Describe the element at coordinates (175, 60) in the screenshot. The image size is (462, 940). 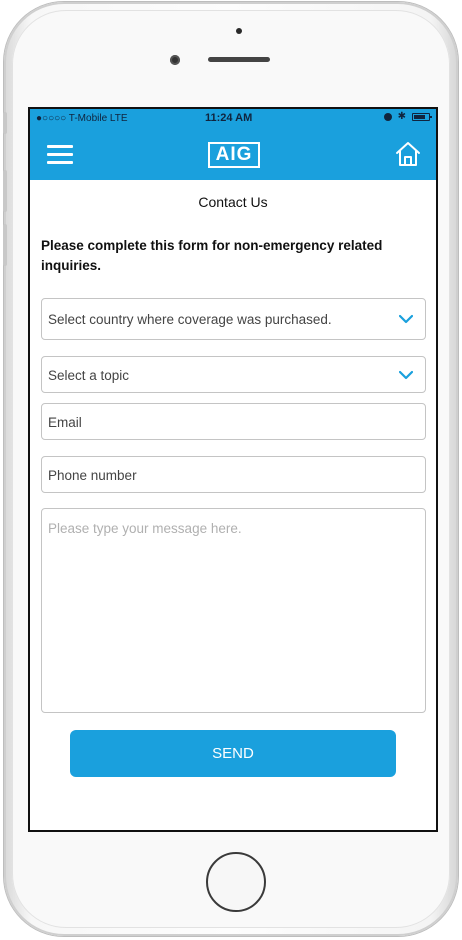
I see `front-camera` at that location.